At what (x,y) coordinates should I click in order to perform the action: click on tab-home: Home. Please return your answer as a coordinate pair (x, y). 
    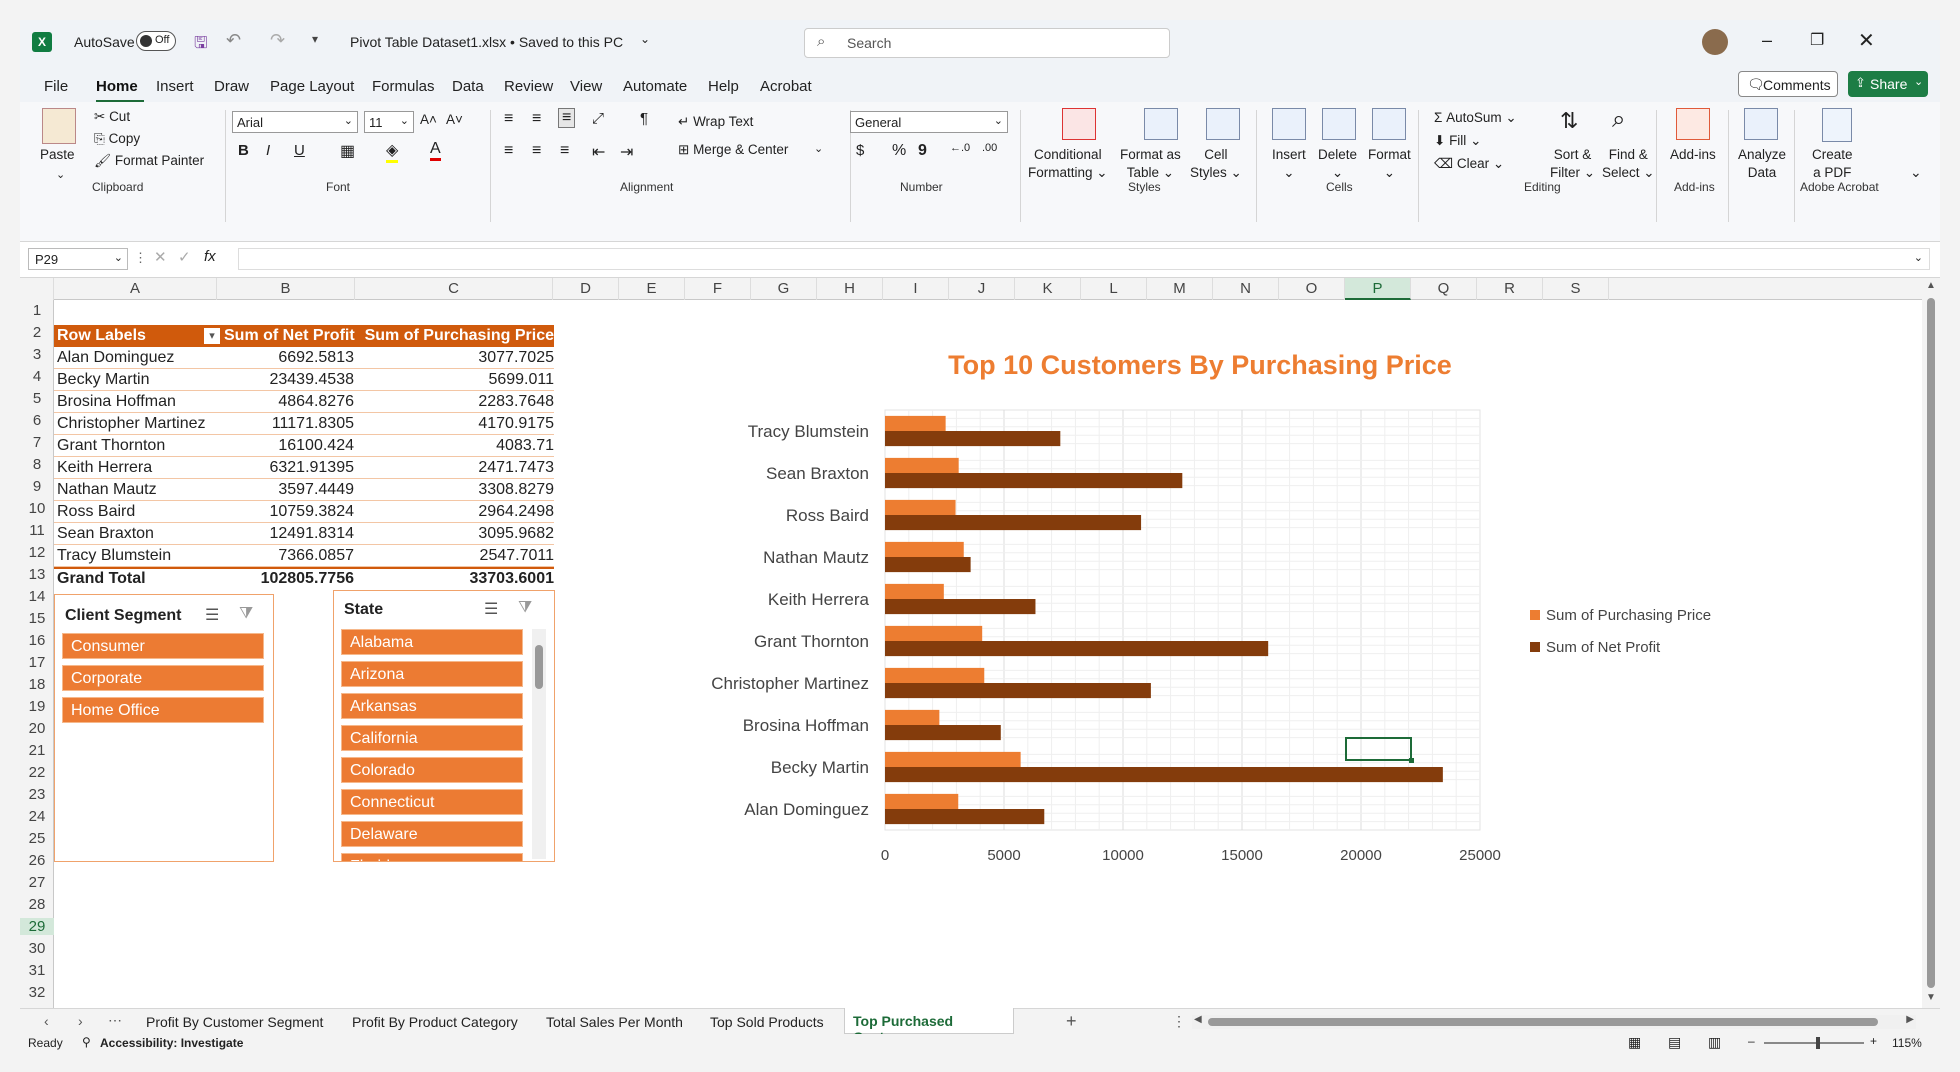
    Looking at the image, I should click on (117, 86).